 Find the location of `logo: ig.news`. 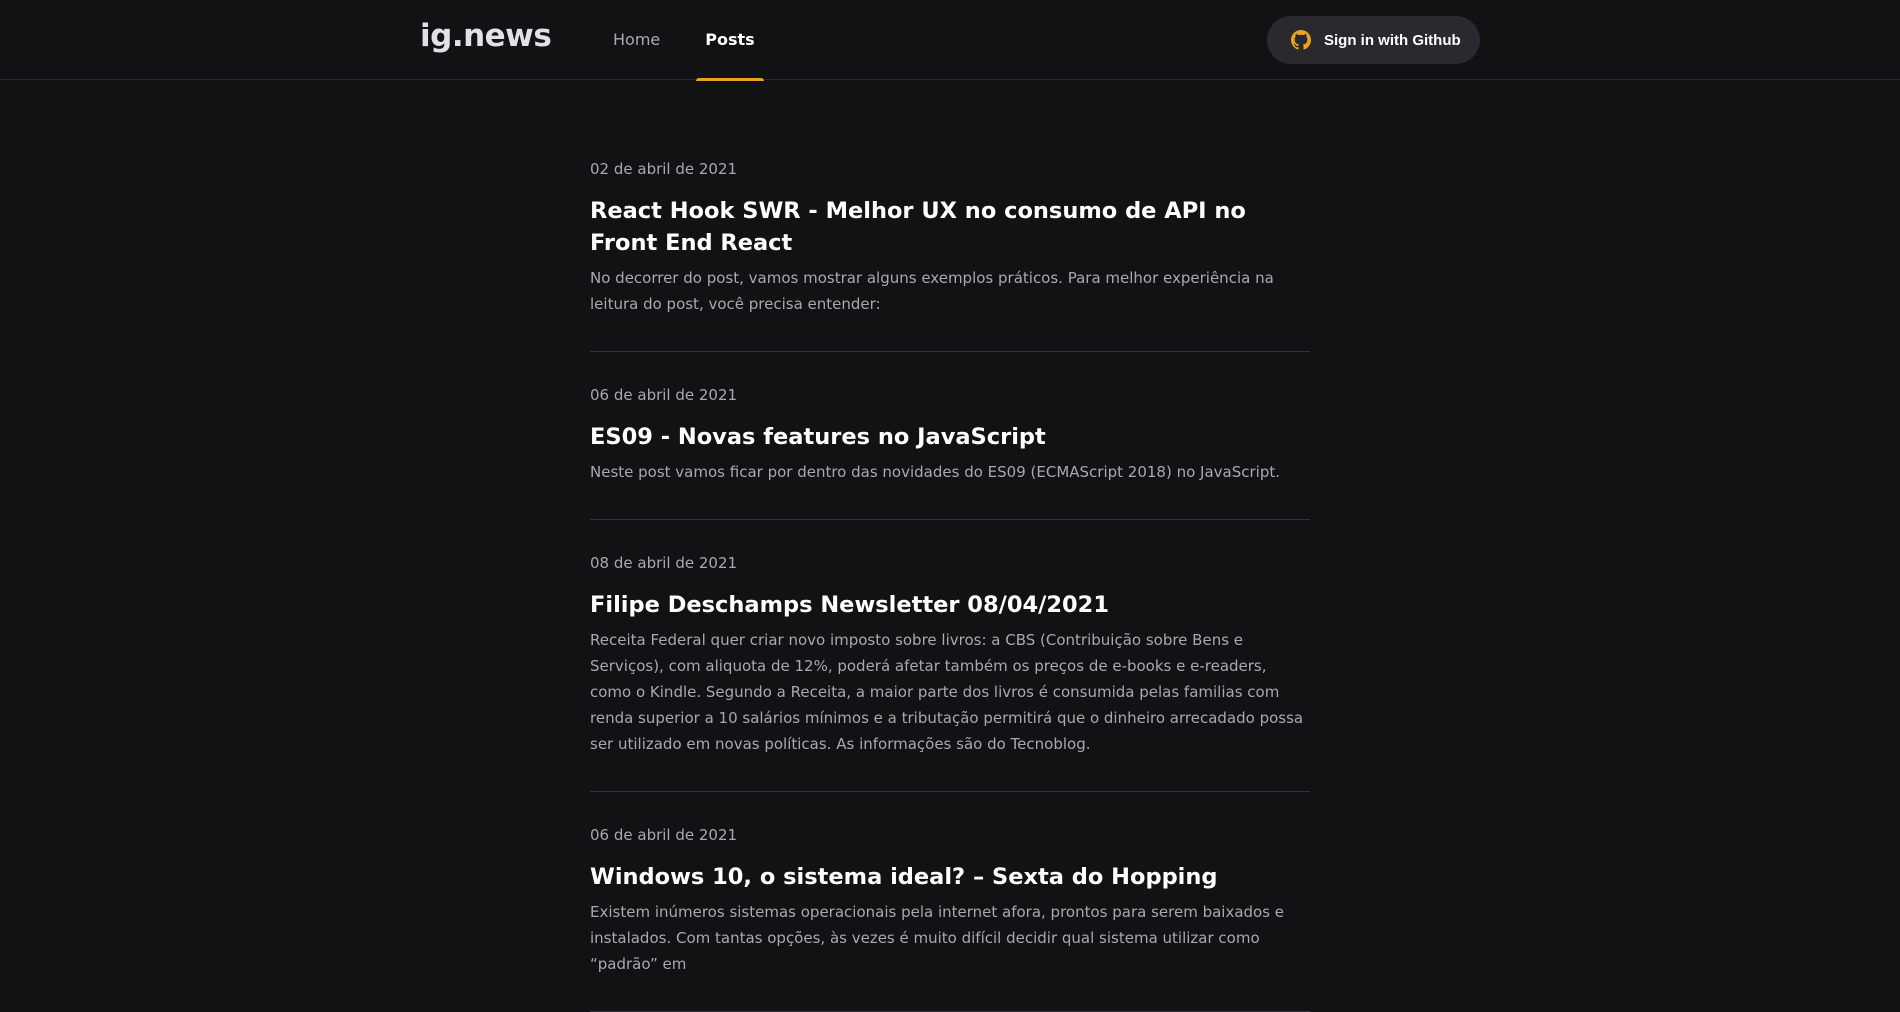

logo: ig.news is located at coordinates (486, 36).